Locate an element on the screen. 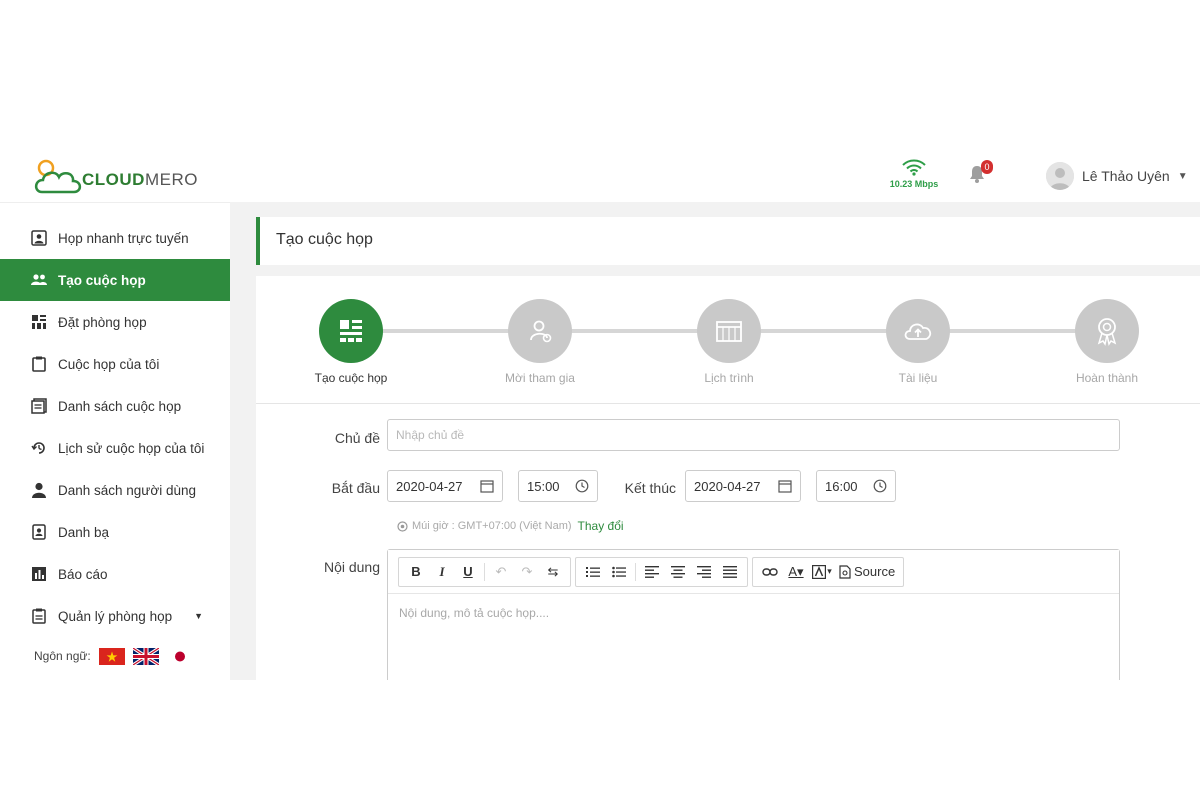 This screenshot has height=800, width=1200. sidebar-item-book-room: Đặt phòng họp is located at coordinates (115, 322).